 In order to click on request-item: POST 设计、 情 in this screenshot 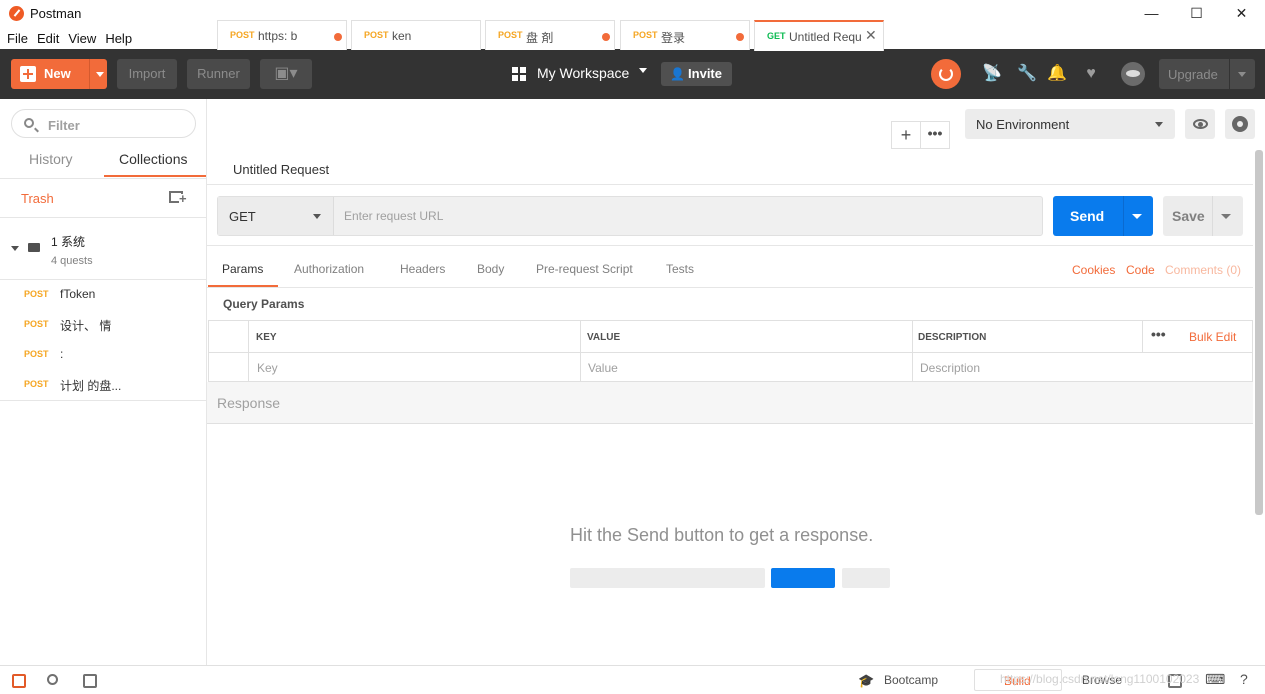, I will do `click(103, 325)`.